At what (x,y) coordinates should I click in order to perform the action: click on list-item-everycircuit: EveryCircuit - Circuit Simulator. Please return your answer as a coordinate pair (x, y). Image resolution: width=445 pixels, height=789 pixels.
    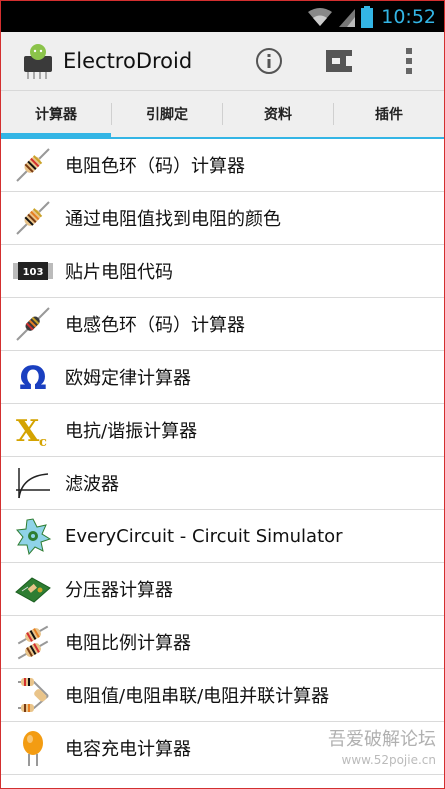
    Looking at the image, I should click on (222, 536).